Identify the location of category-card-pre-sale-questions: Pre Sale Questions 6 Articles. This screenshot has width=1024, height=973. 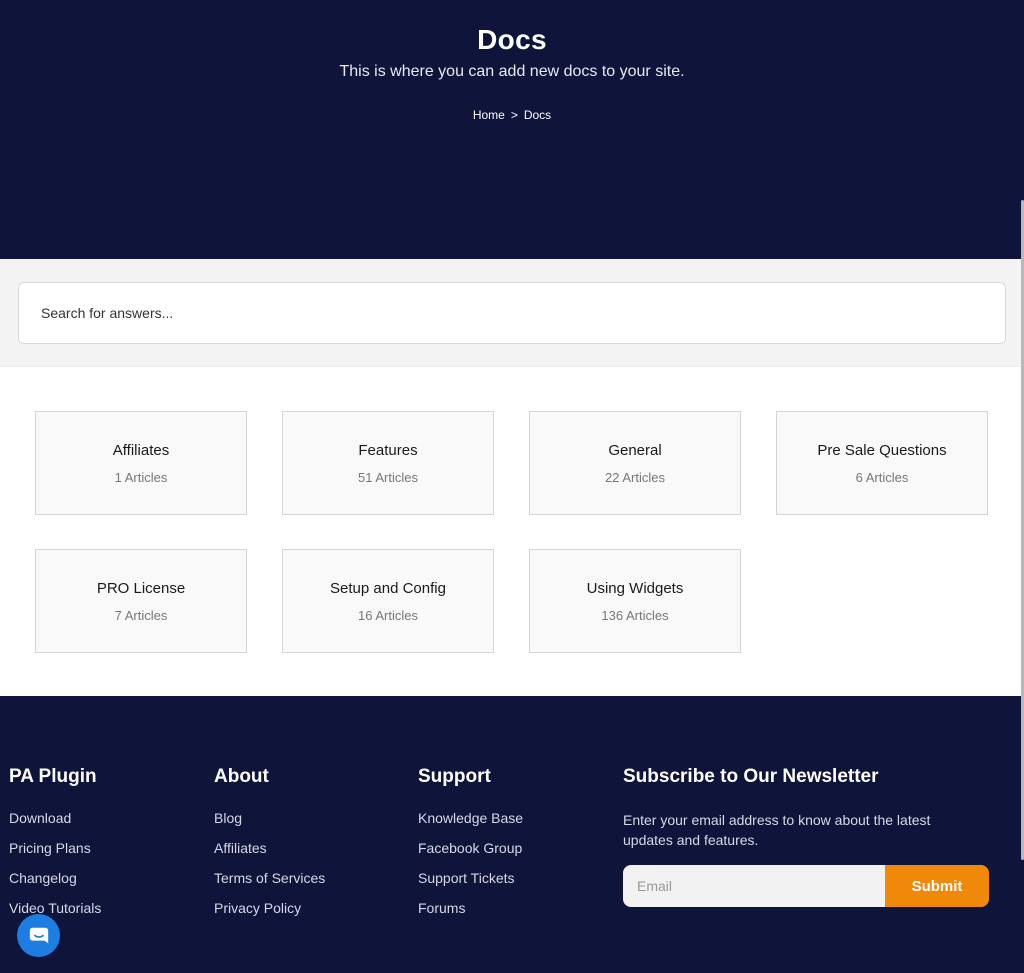
(882, 463).